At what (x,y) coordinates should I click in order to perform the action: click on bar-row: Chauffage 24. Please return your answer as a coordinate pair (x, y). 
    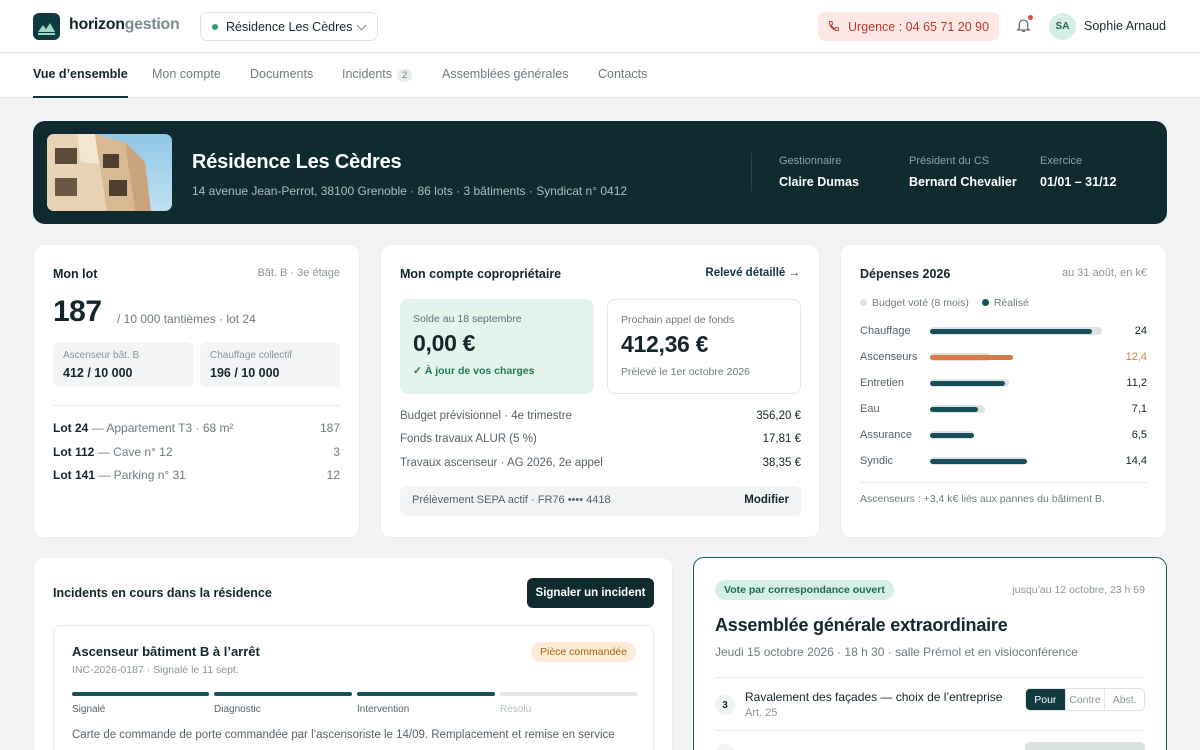
    Looking at the image, I should click on (1003, 333).